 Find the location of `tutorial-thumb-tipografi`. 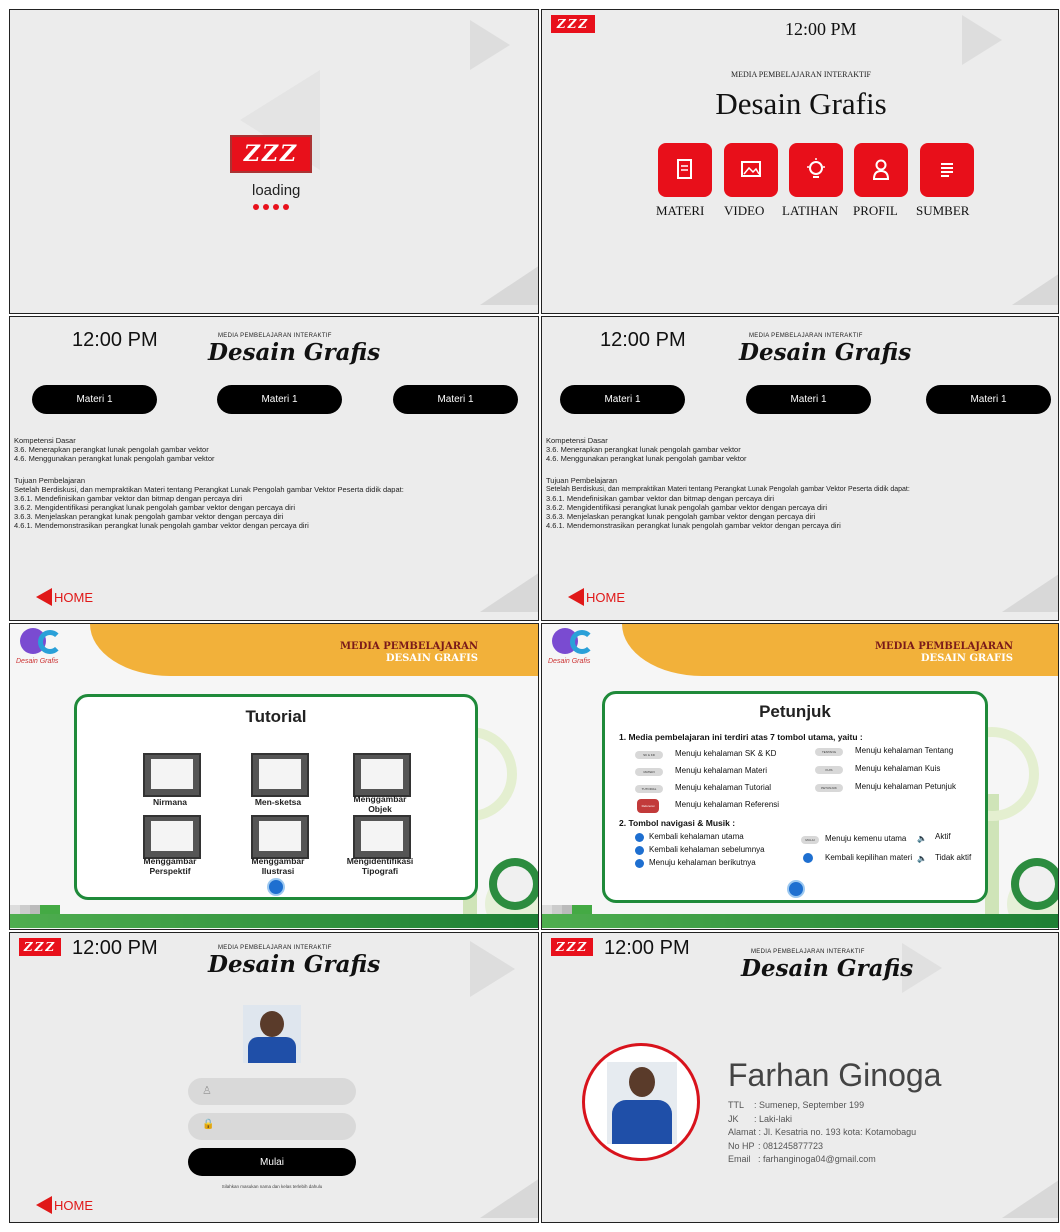

tutorial-thumb-tipografi is located at coordinates (382, 837).